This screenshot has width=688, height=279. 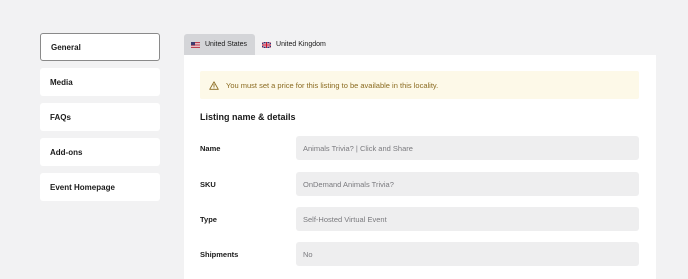 I want to click on name-label: Name, so click(x=210, y=148).